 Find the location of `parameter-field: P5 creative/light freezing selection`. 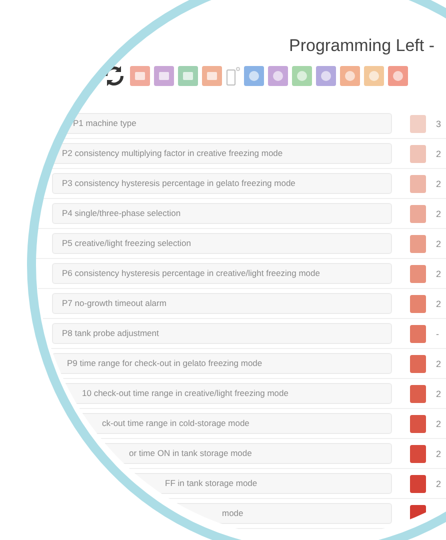

parameter-field: P5 creative/light freezing selection is located at coordinates (222, 243).